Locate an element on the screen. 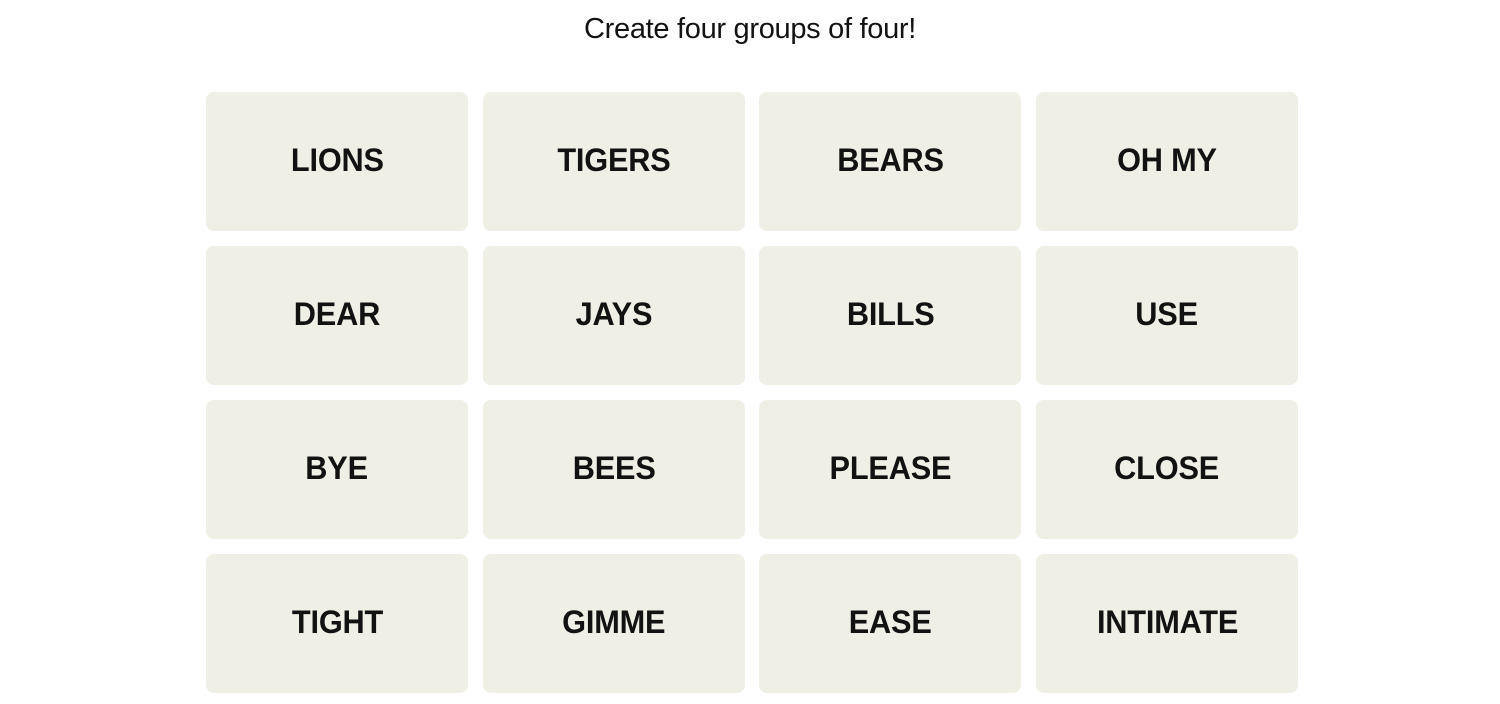 Image resolution: width=1500 pixels, height=704 pixels. word-tile: JAYS is located at coordinates (613, 315).